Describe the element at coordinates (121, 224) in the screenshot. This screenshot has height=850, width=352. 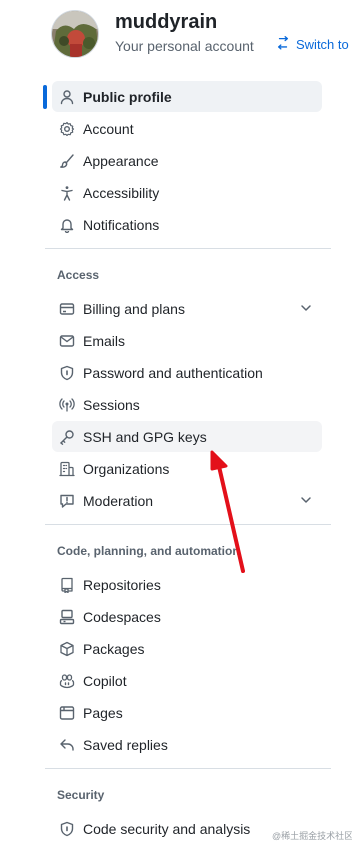
I see `nav-item-label: Notifications` at that location.